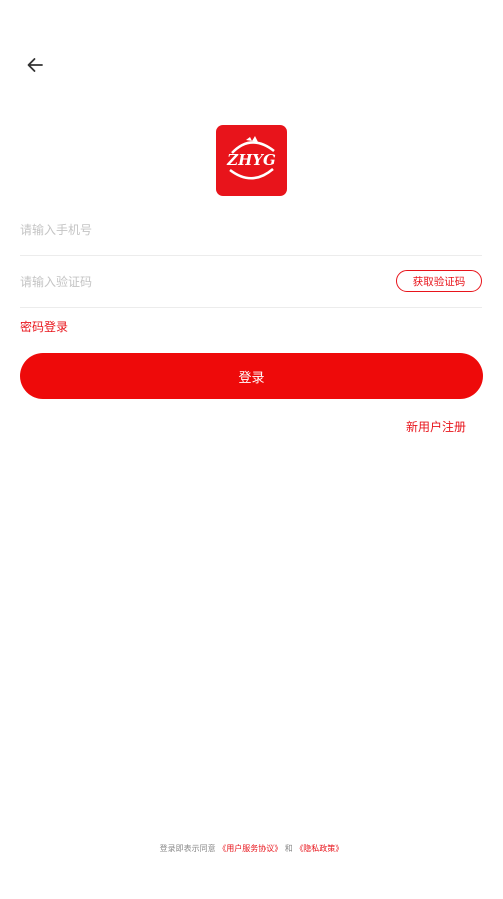 The height and width of the screenshot is (899, 503). I want to click on agreement-text: 登录即表示同意 《用户服务协议》 和 《隐私政策》, so click(251, 848).